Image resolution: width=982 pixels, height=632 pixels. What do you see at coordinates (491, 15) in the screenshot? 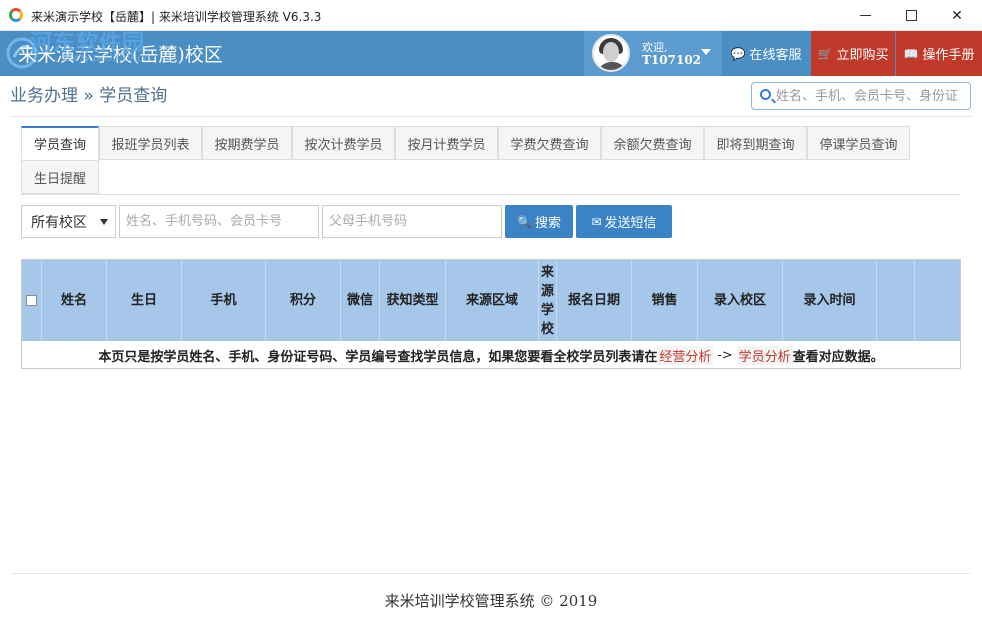
I see `window-titlebar: 来米演示学校【岳麓】| 来米培训学校管理系统 V6.3.3 ✕` at bounding box center [491, 15].